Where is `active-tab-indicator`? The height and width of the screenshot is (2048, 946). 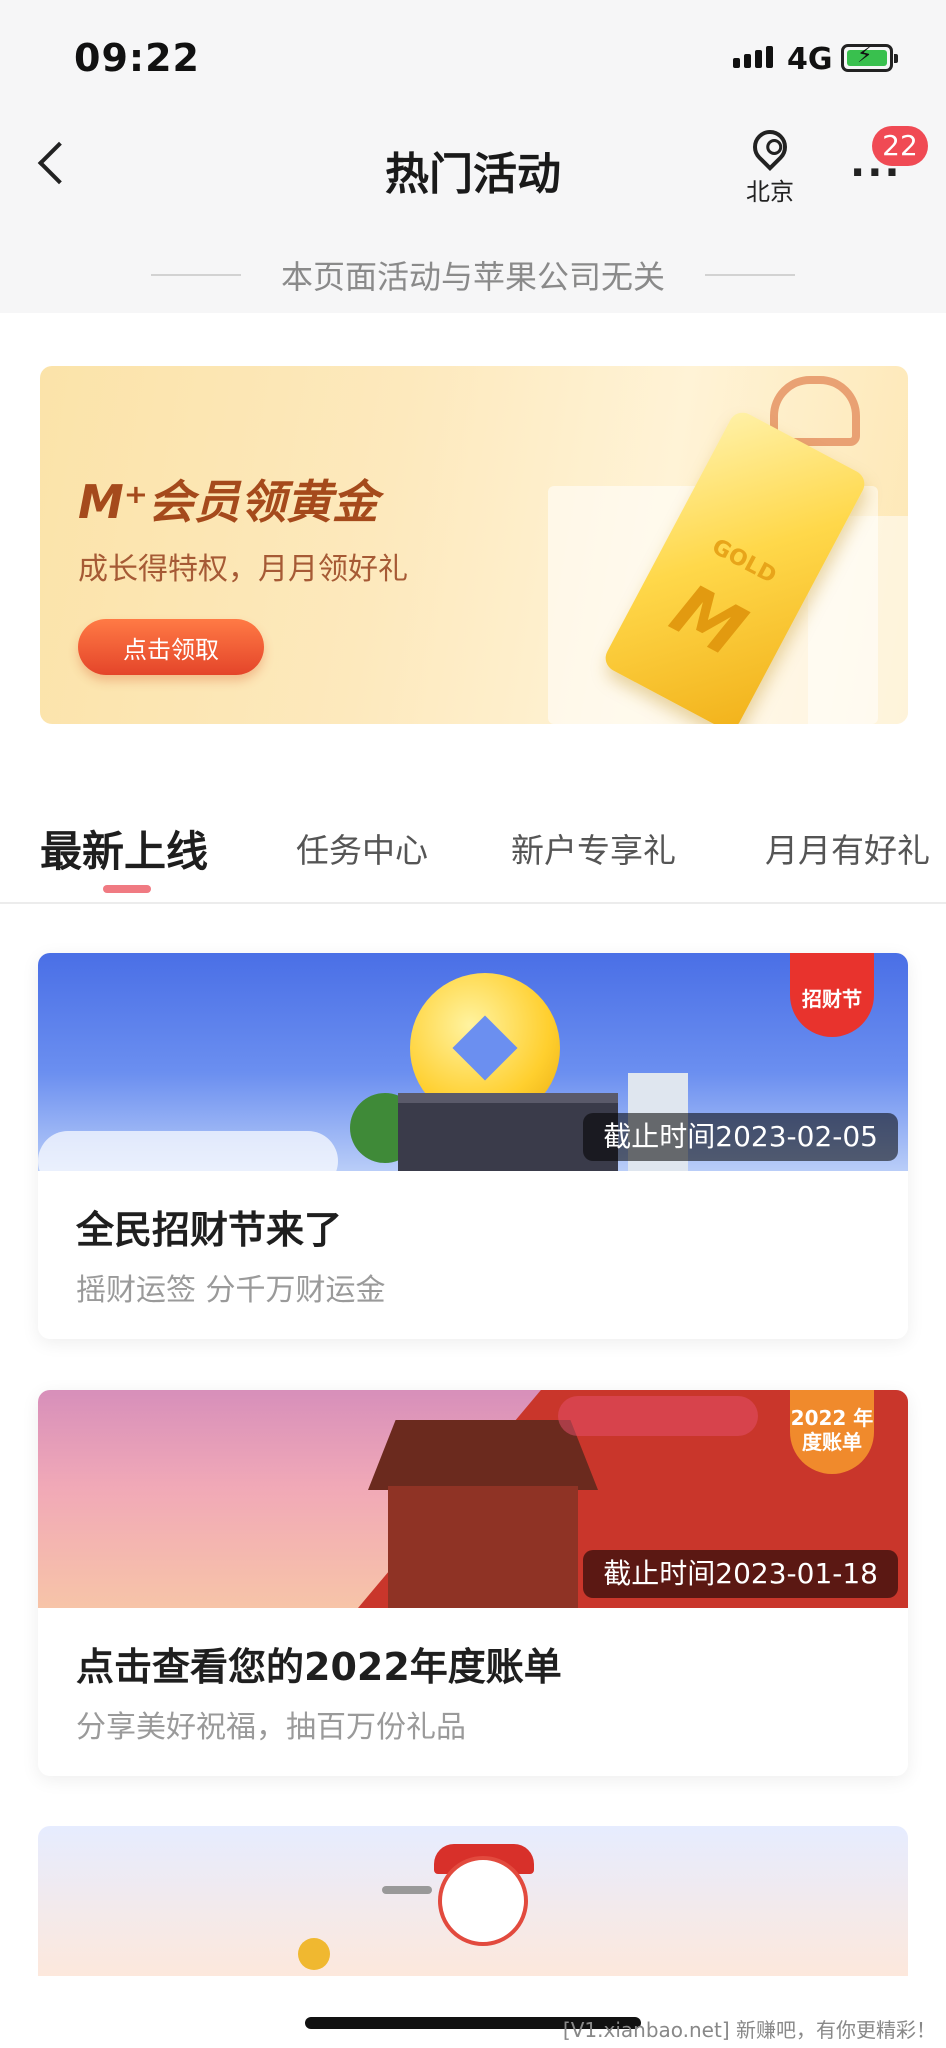 active-tab-indicator is located at coordinates (127, 889).